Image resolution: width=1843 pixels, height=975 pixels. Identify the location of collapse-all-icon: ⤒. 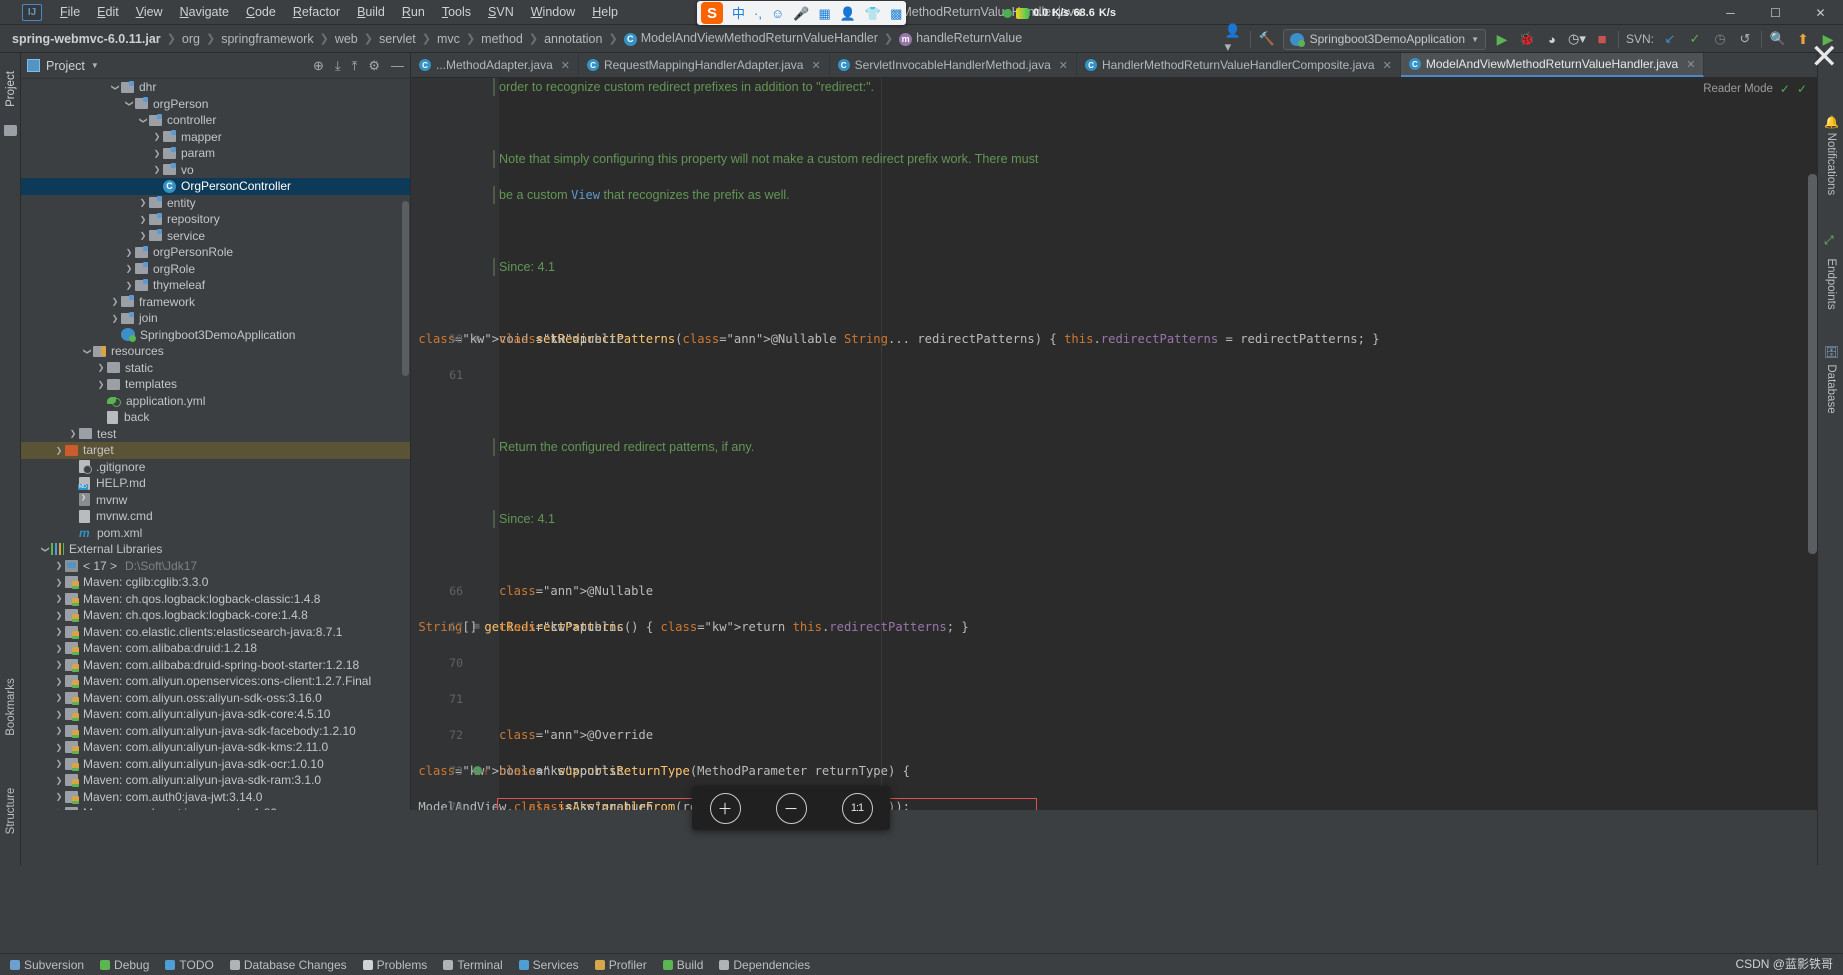
(355, 66).